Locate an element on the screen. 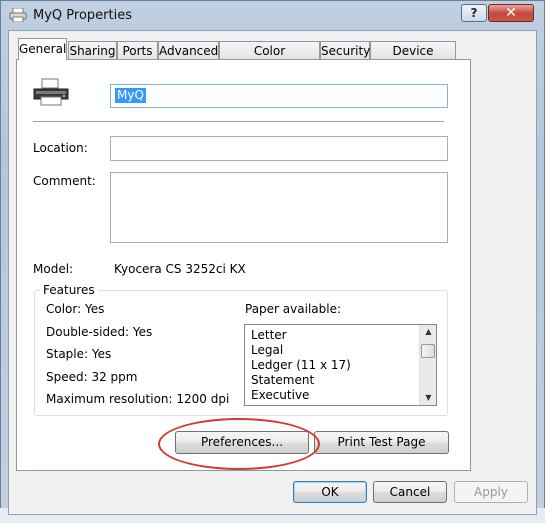 The image size is (545, 523). list-item: Statement is located at coordinates (282, 380).